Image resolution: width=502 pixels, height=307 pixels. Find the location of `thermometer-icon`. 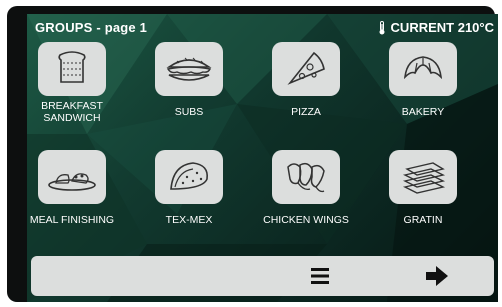

thermometer-icon is located at coordinates (382, 27).